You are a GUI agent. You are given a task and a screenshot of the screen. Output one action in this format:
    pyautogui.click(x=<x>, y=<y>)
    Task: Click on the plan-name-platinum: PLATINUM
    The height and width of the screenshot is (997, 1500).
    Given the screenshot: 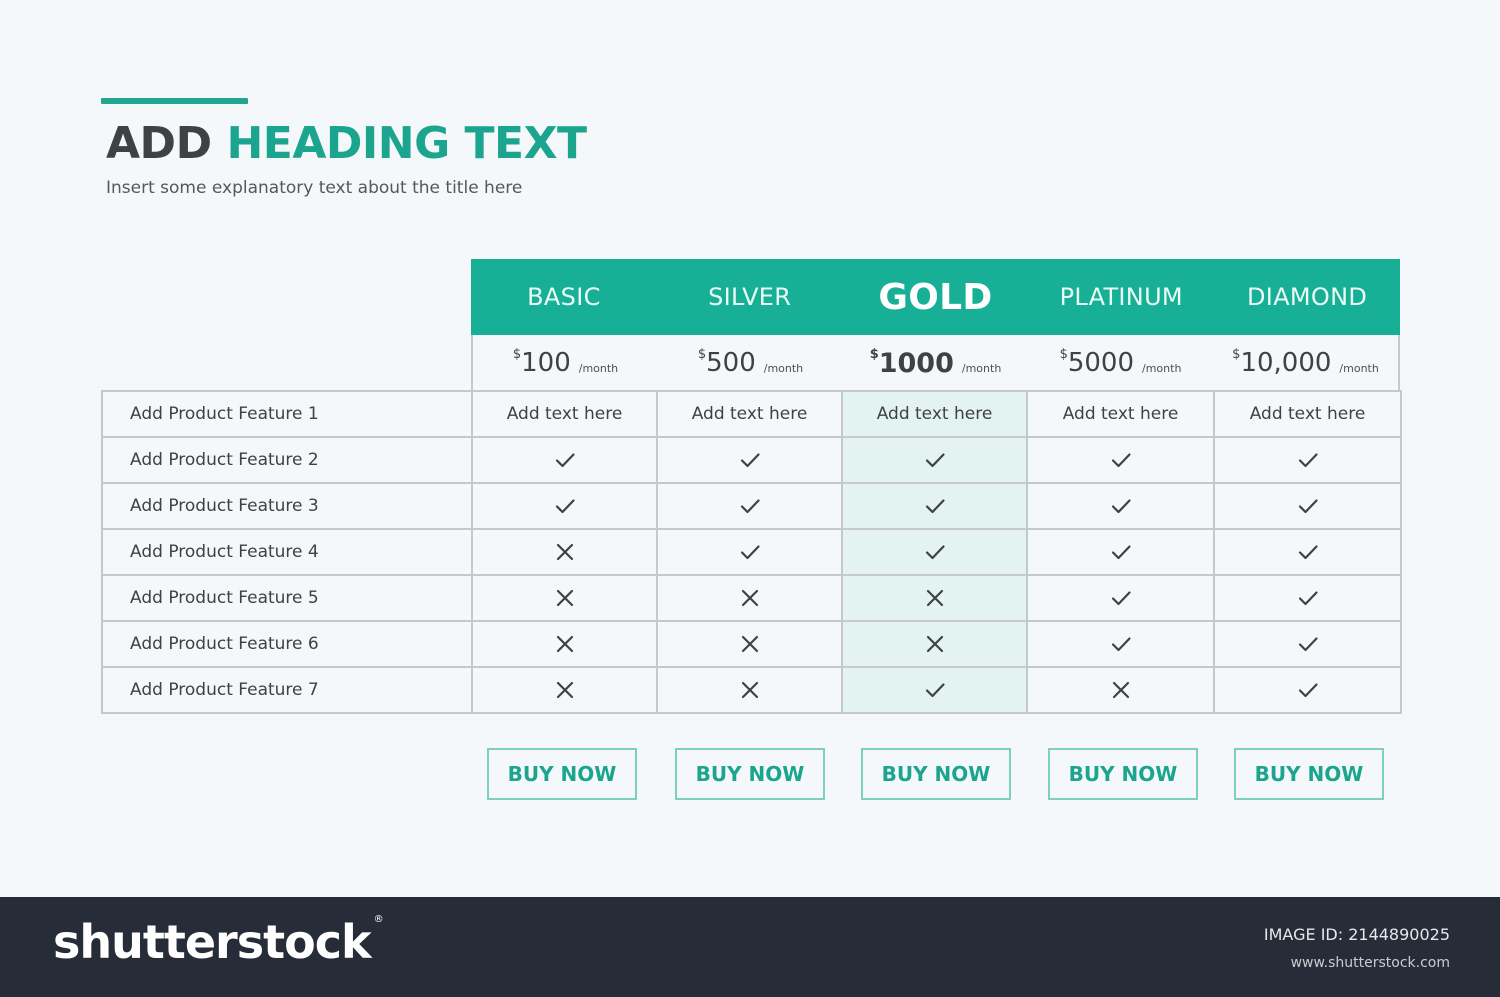 What is the action you would take?
    pyautogui.click(x=1121, y=297)
    